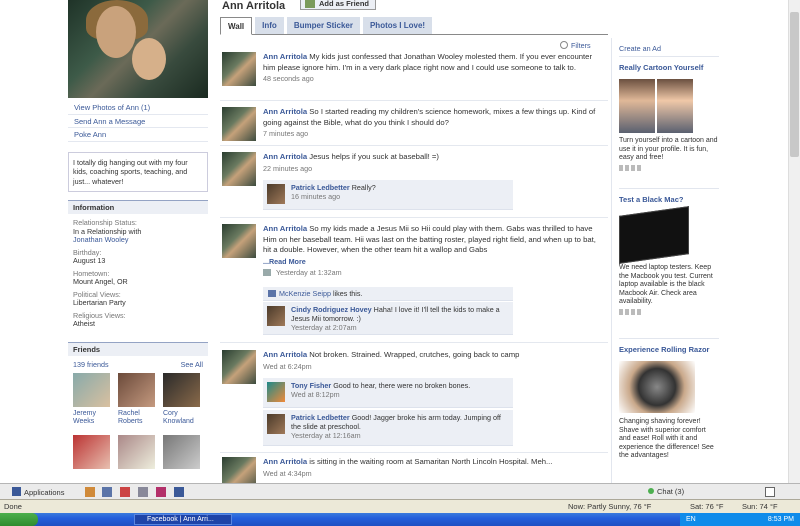 This screenshot has width=800, height=526. Describe the element at coordinates (637, 106) in the screenshot. I see `ad-photo` at that location.